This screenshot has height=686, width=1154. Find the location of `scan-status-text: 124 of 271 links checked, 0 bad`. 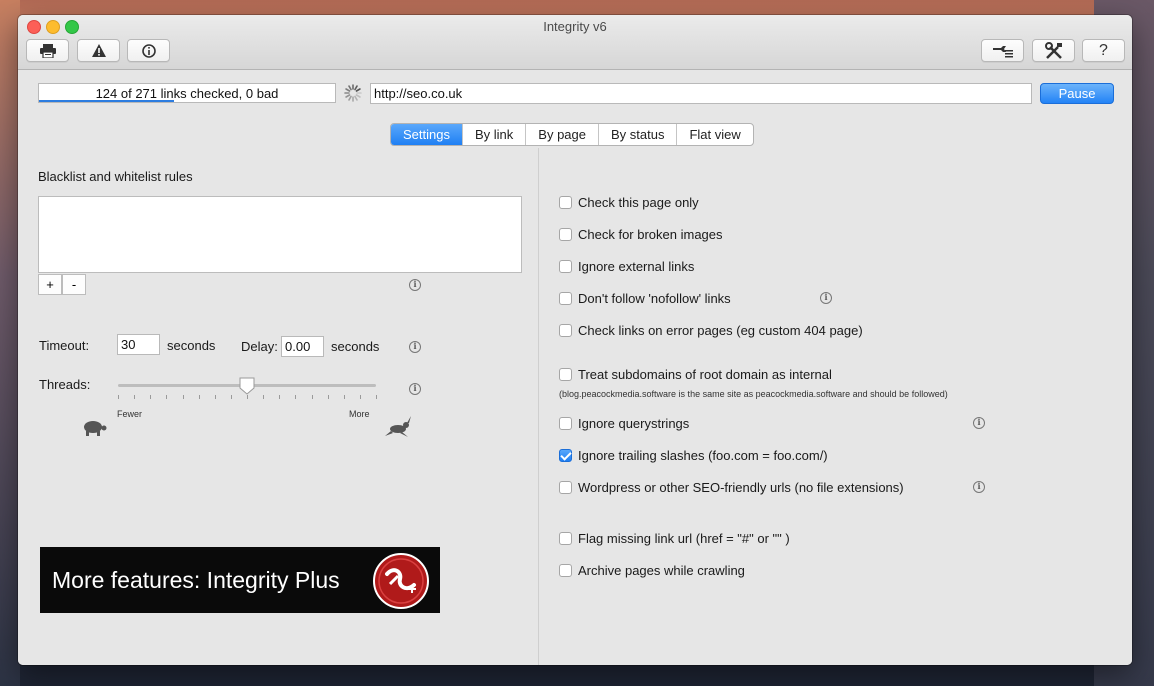

scan-status-text: 124 of 271 links checked, 0 bad is located at coordinates (187, 93).